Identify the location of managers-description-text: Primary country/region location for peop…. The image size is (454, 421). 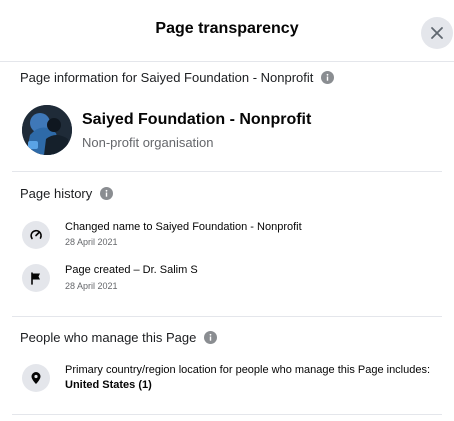
(248, 370).